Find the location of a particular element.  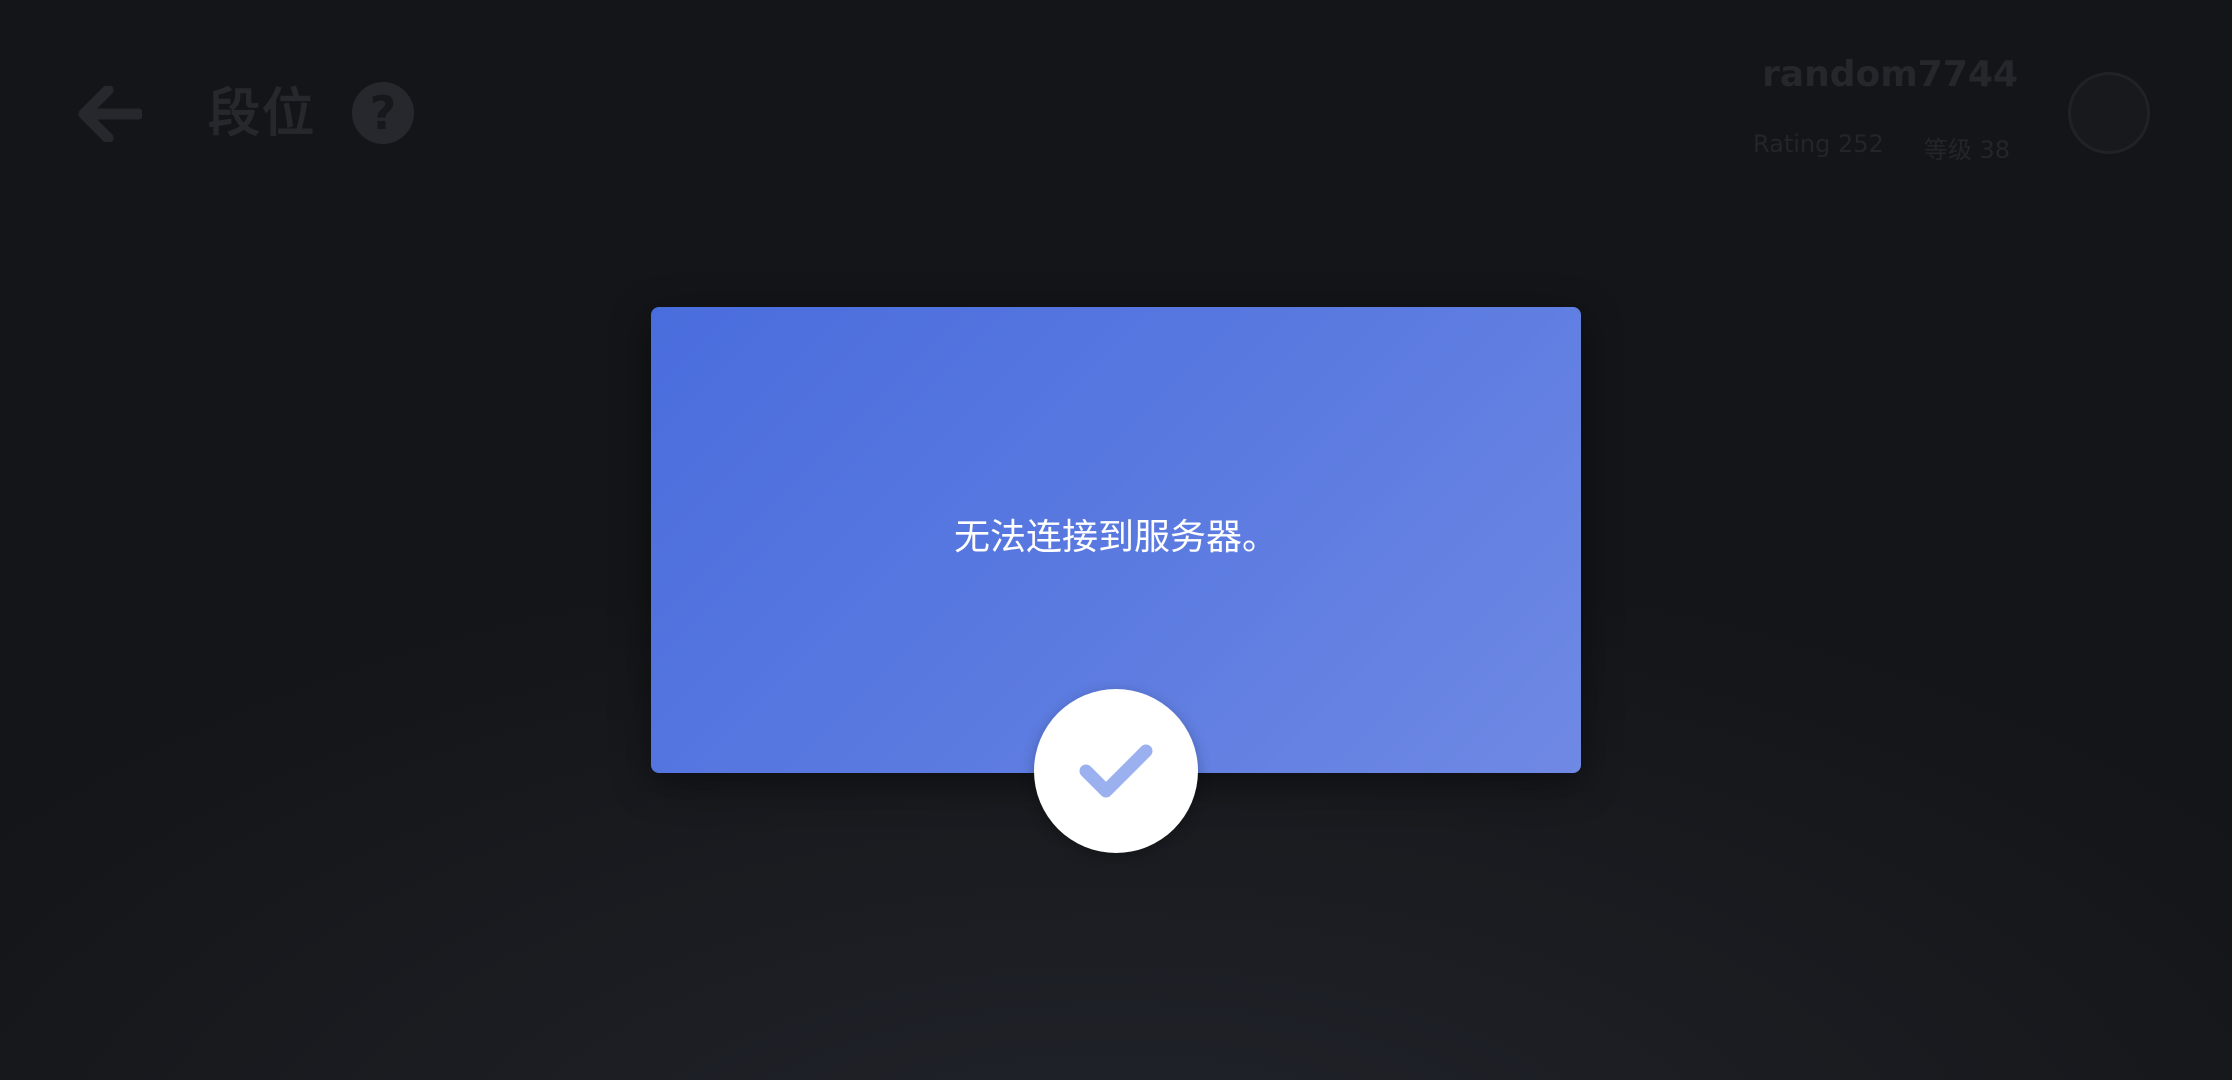

confirm-button is located at coordinates (1116, 771).